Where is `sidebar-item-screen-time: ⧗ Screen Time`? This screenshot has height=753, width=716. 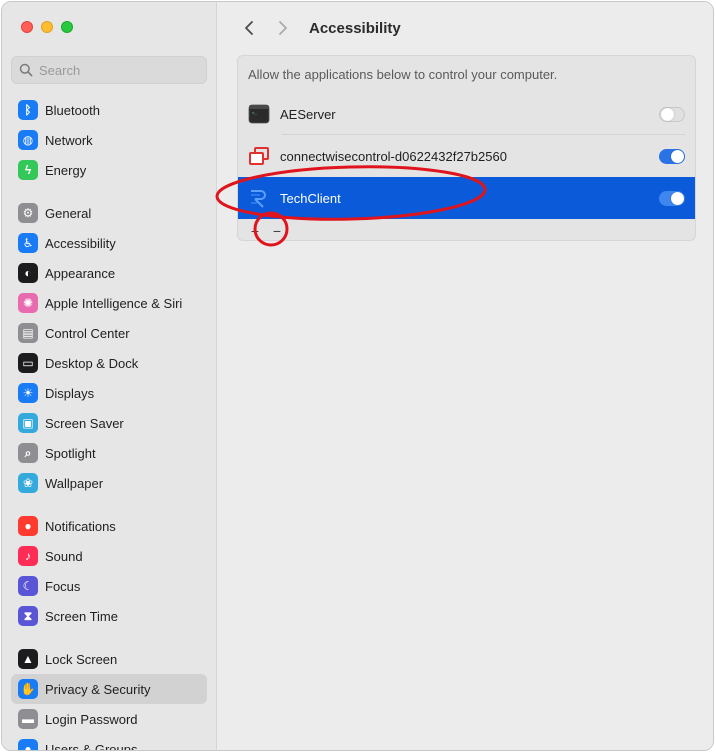 sidebar-item-screen-time: ⧗ Screen Time is located at coordinates (109, 616).